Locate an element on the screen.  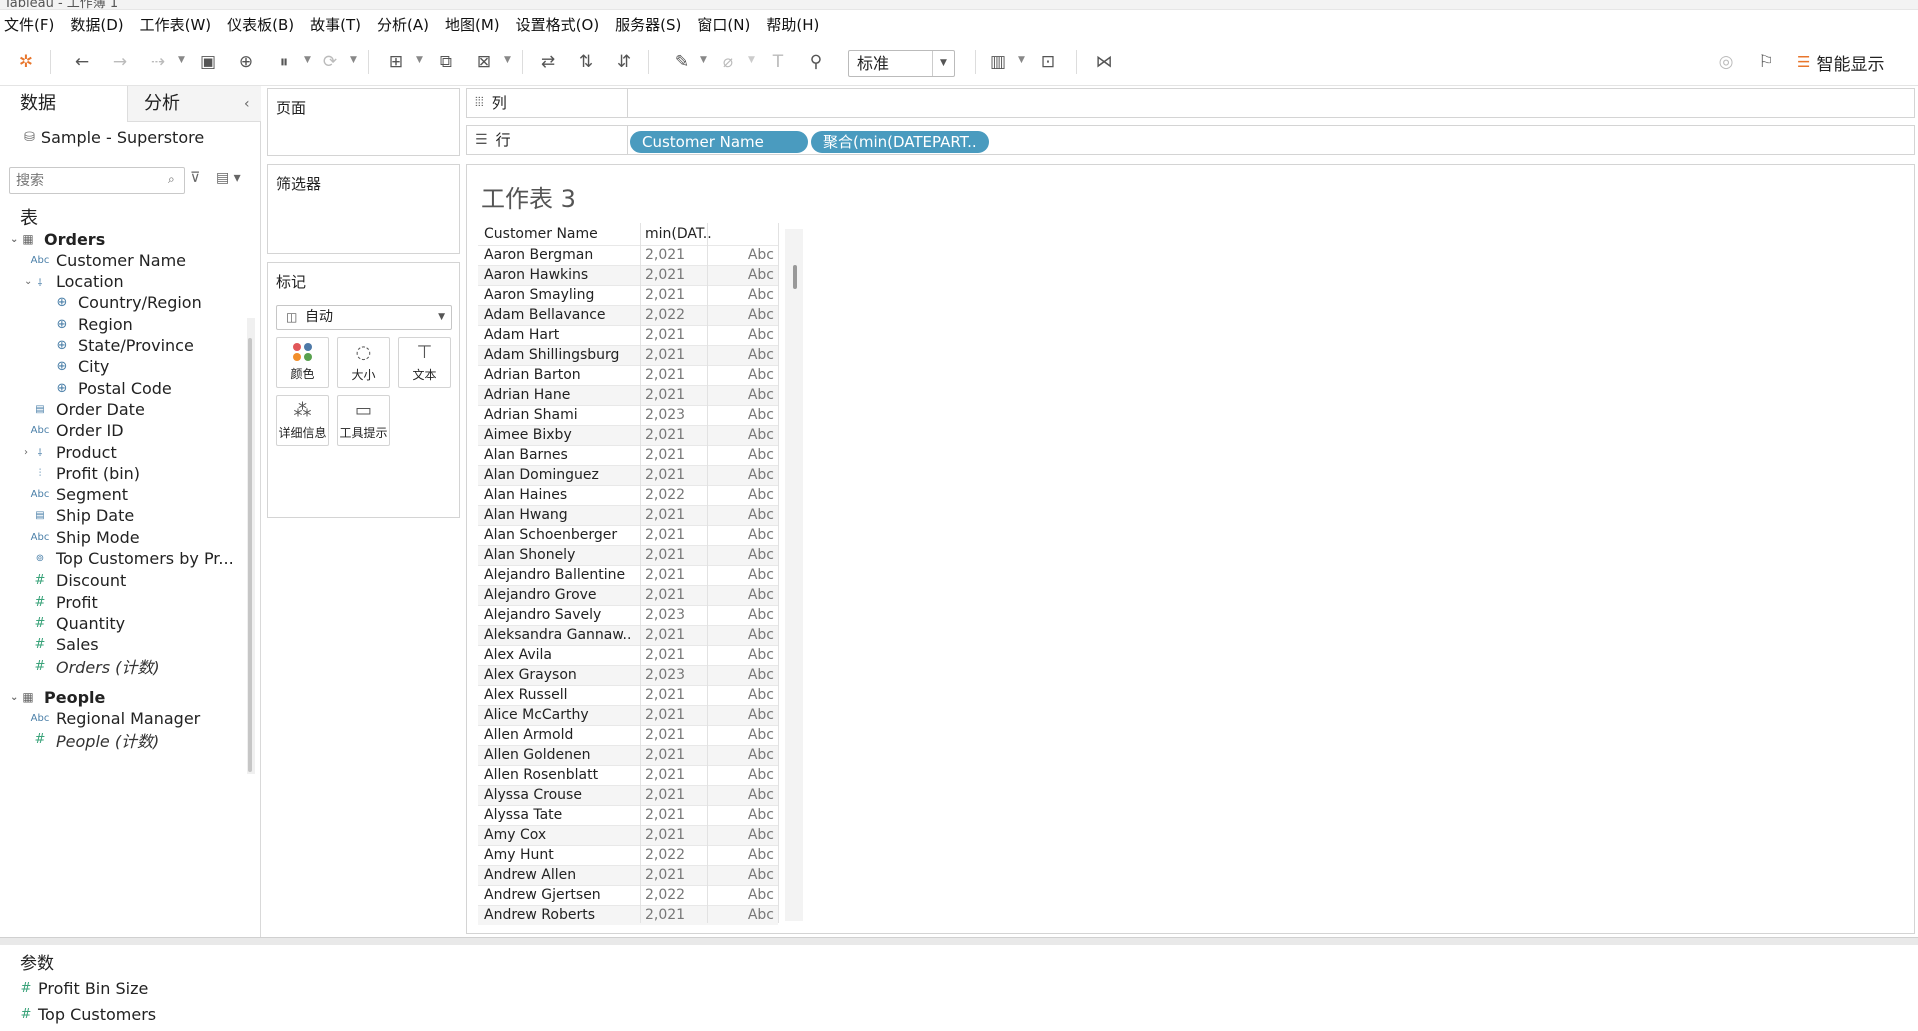
table-row: Andrew Roberts 2,021 Abc is located at coordinates (628, 915).